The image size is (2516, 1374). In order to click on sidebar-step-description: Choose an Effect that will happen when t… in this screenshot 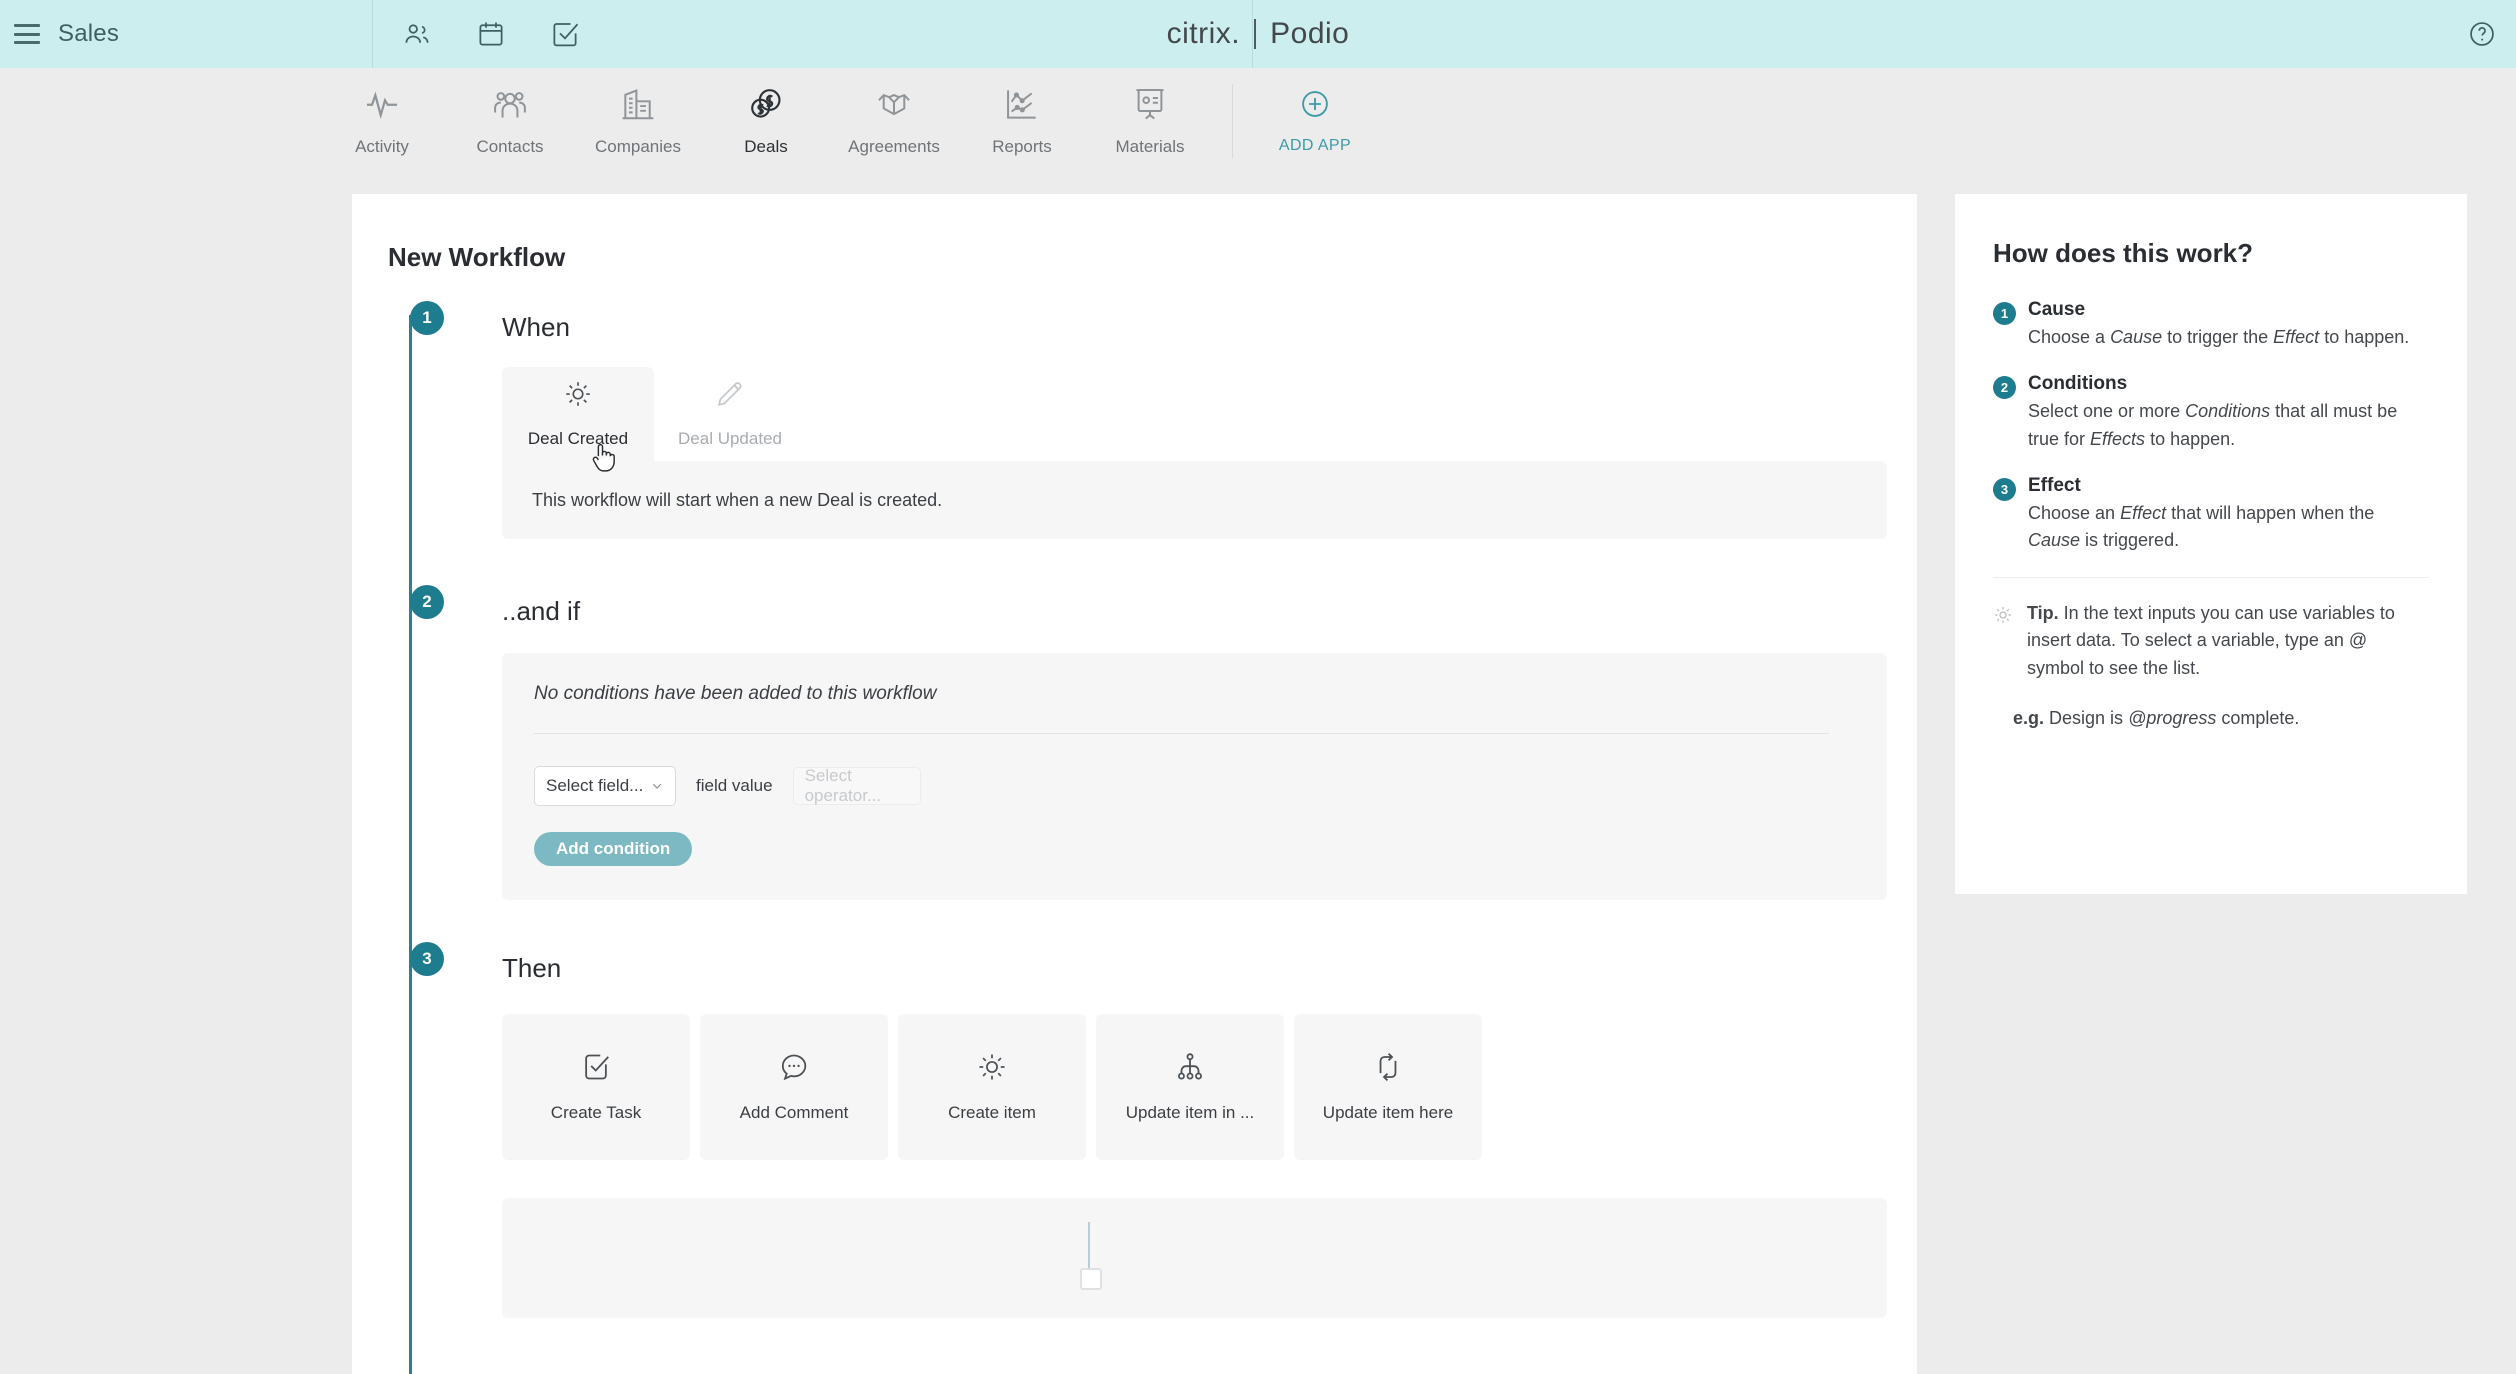, I will do `click(2201, 527)`.